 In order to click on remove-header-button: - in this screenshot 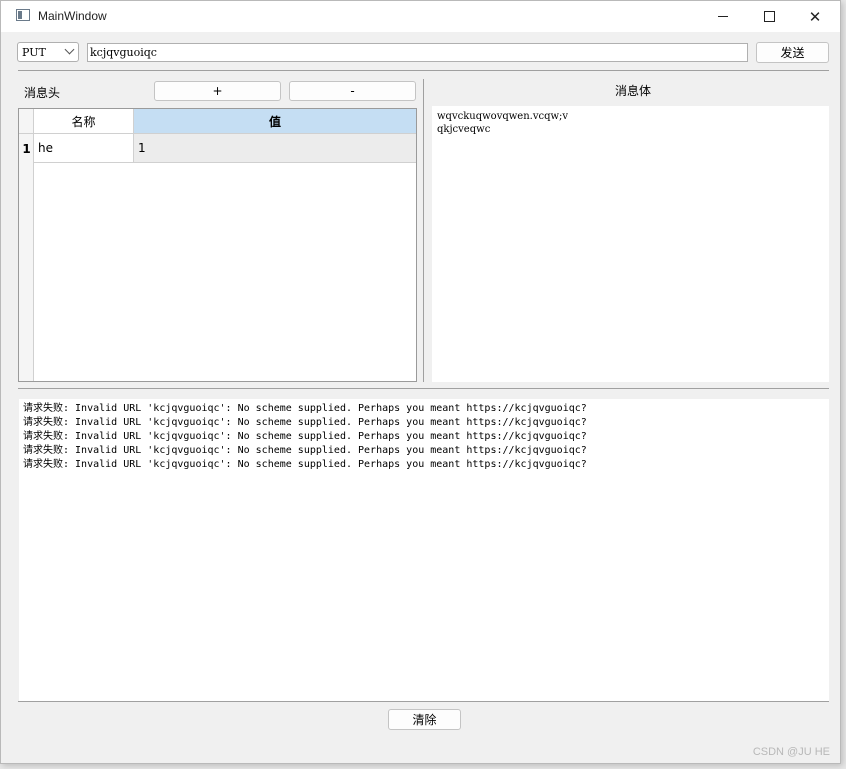, I will do `click(352, 91)`.